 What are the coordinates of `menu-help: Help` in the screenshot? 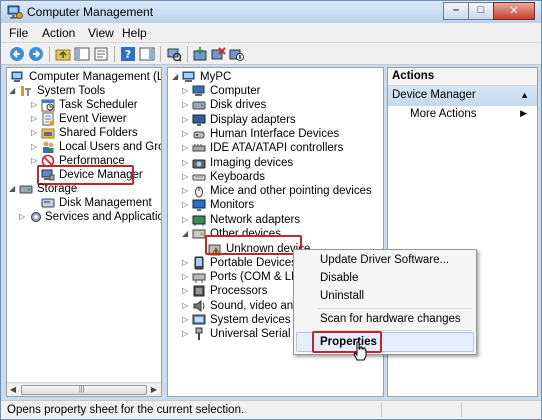 It's located at (134, 33).